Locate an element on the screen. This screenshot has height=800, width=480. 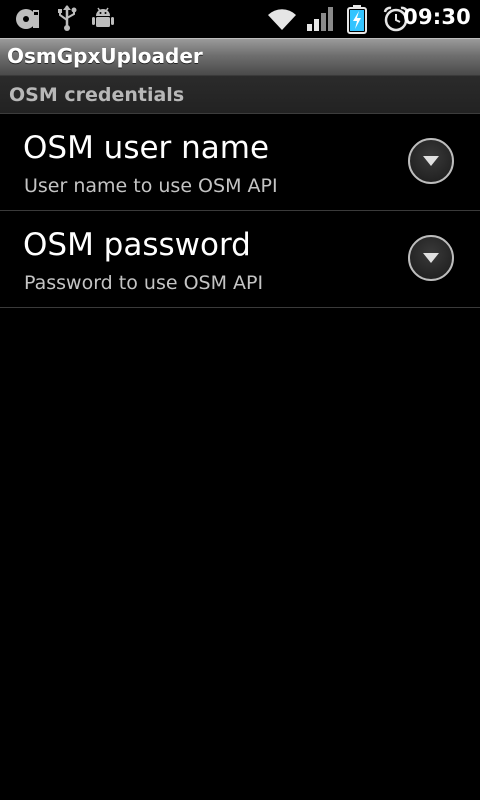
pref-osm-password: OSM password Password to use OSM API is located at coordinates (240, 259).